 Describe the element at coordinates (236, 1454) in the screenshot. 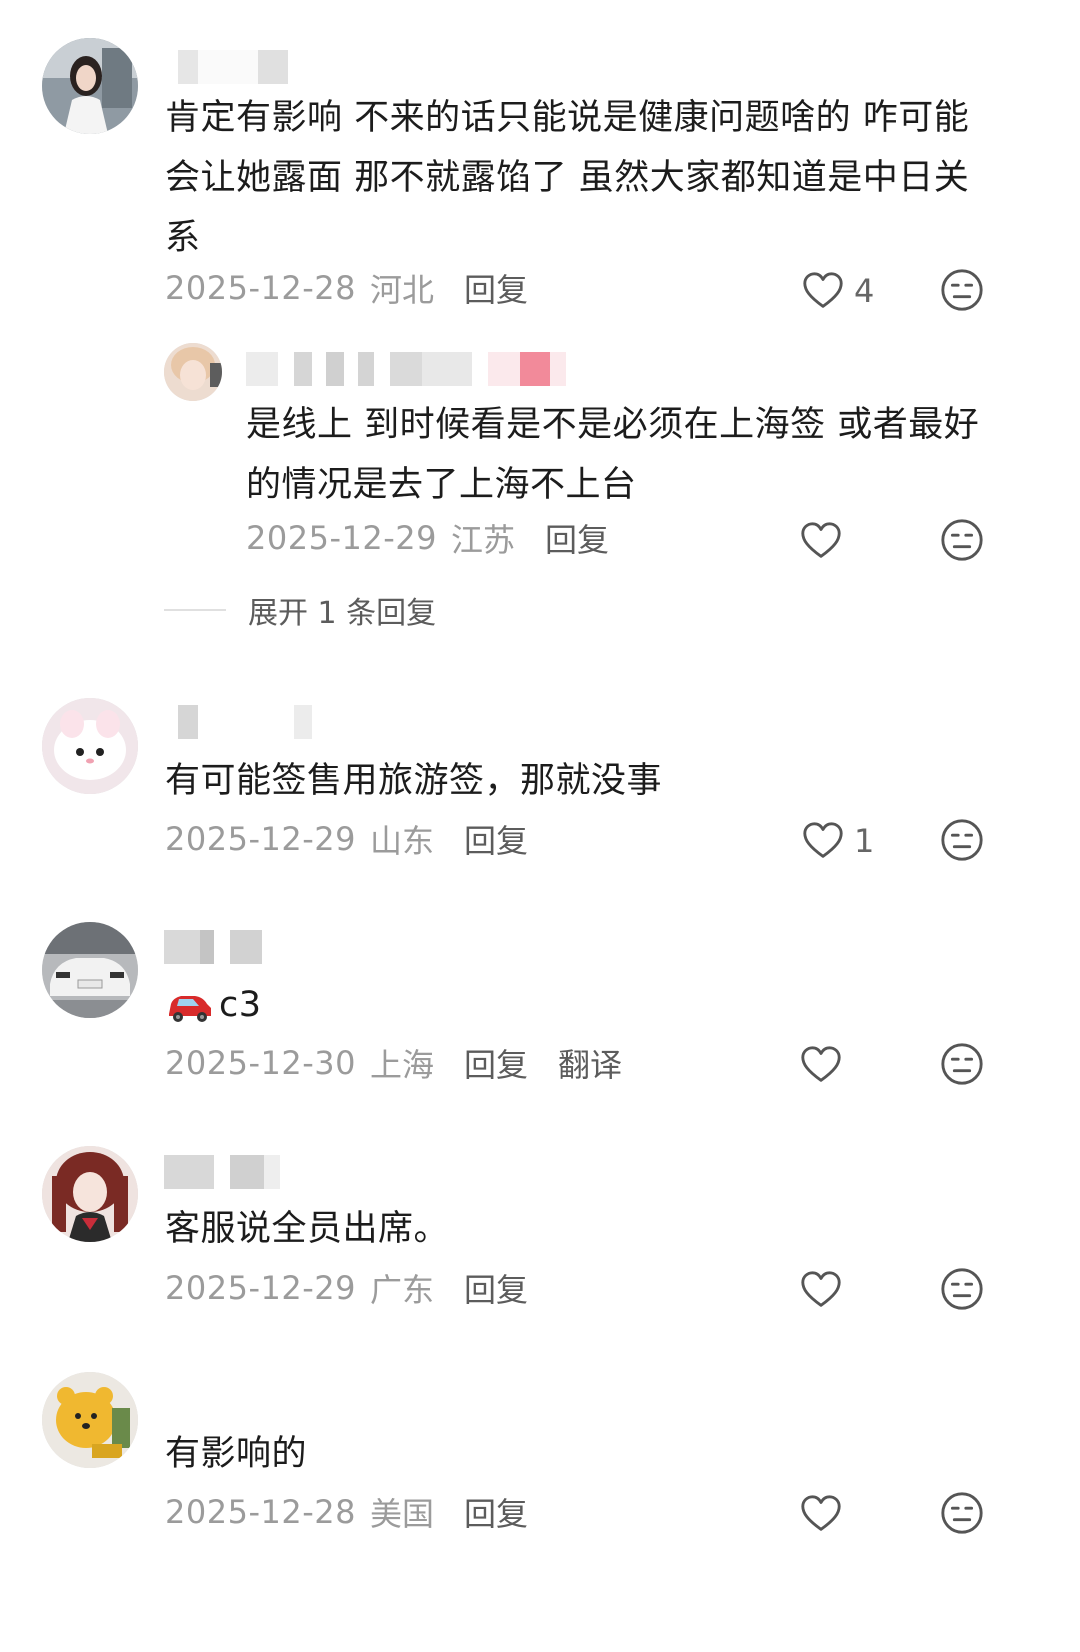

I see `comment-text: 有影响的` at that location.